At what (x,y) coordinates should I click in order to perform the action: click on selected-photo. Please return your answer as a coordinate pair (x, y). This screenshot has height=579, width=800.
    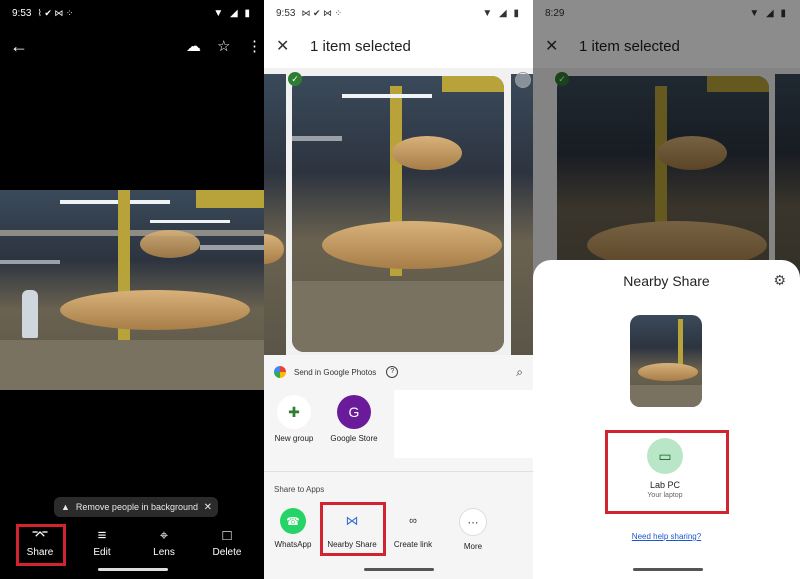
    Looking at the image, I should click on (398, 214).